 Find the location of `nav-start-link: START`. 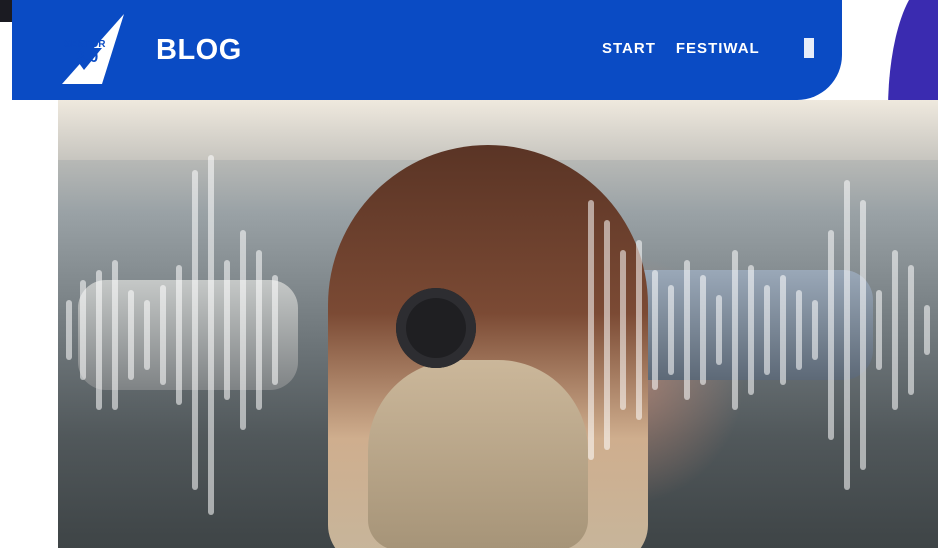

nav-start-link: START is located at coordinates (629, 48).